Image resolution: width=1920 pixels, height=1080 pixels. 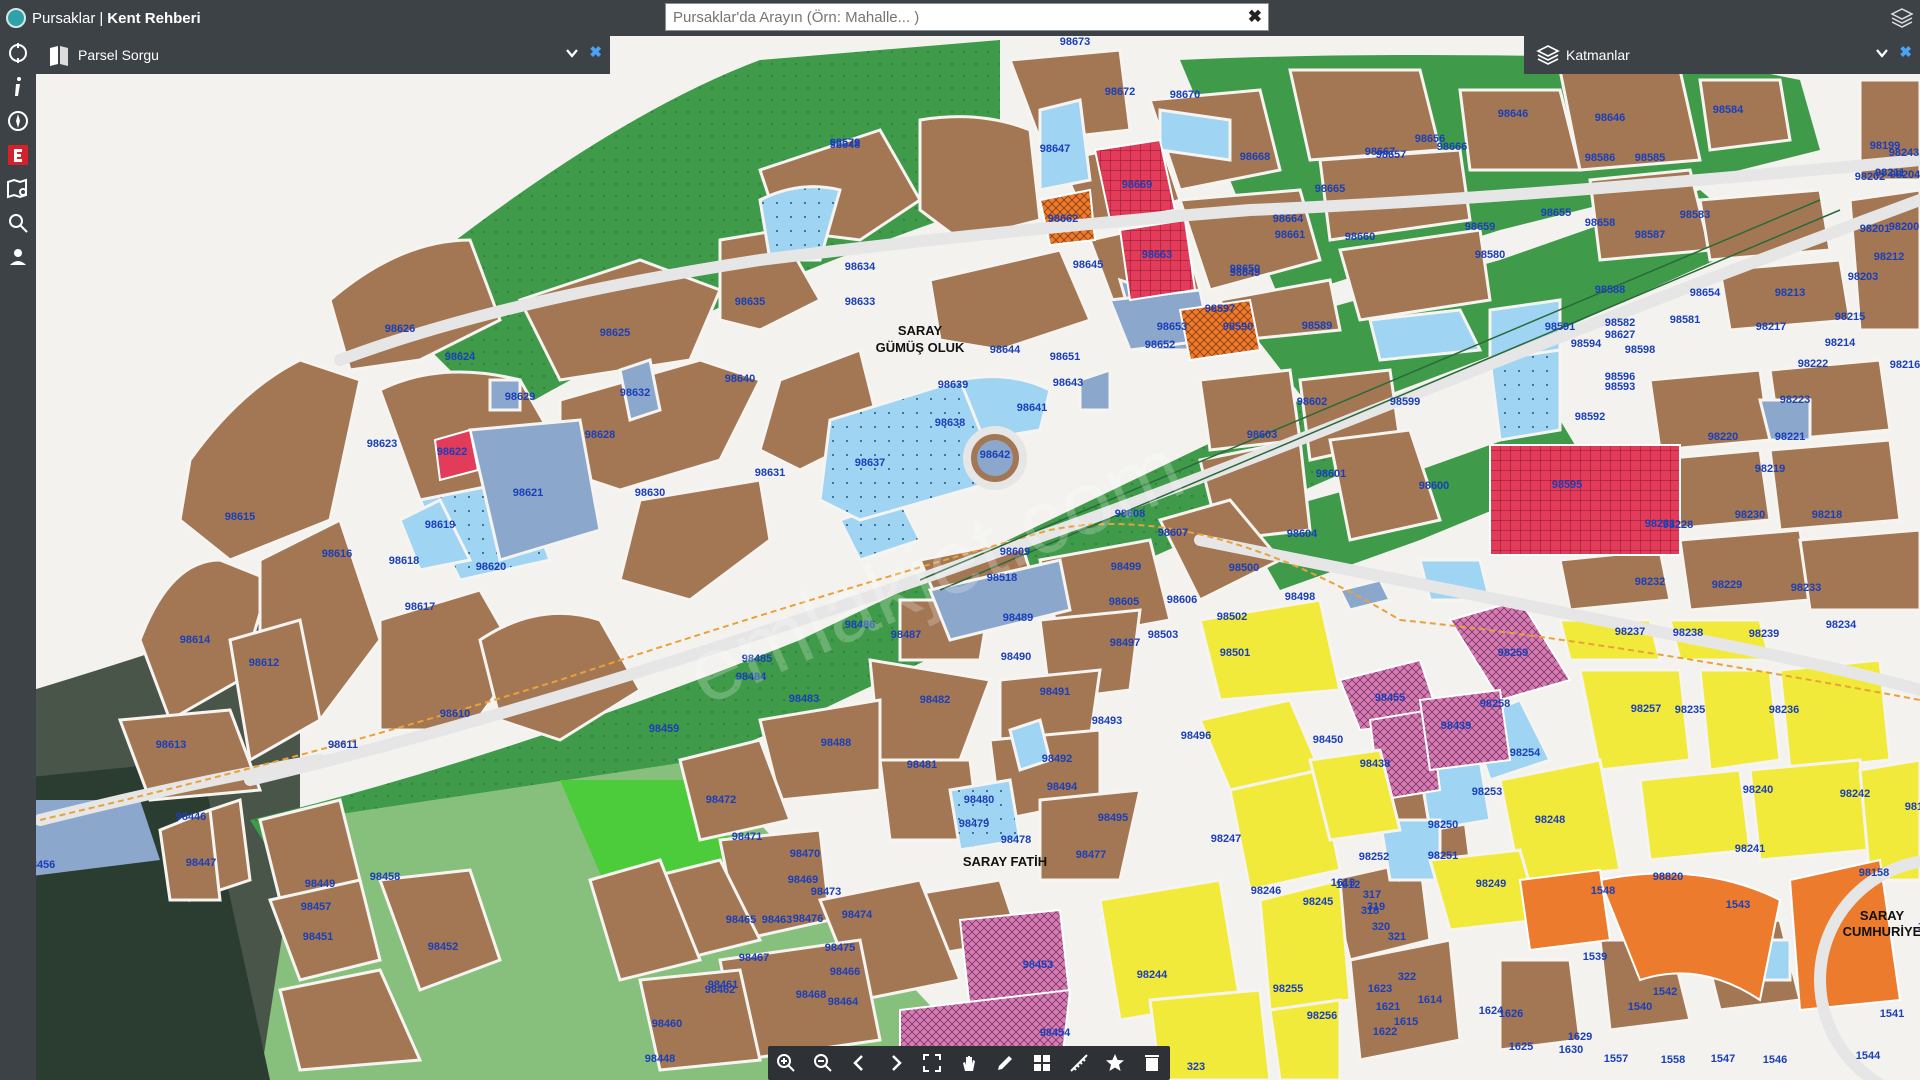 I want to click on parcel-number: 98622, so click(x=452, y=452).